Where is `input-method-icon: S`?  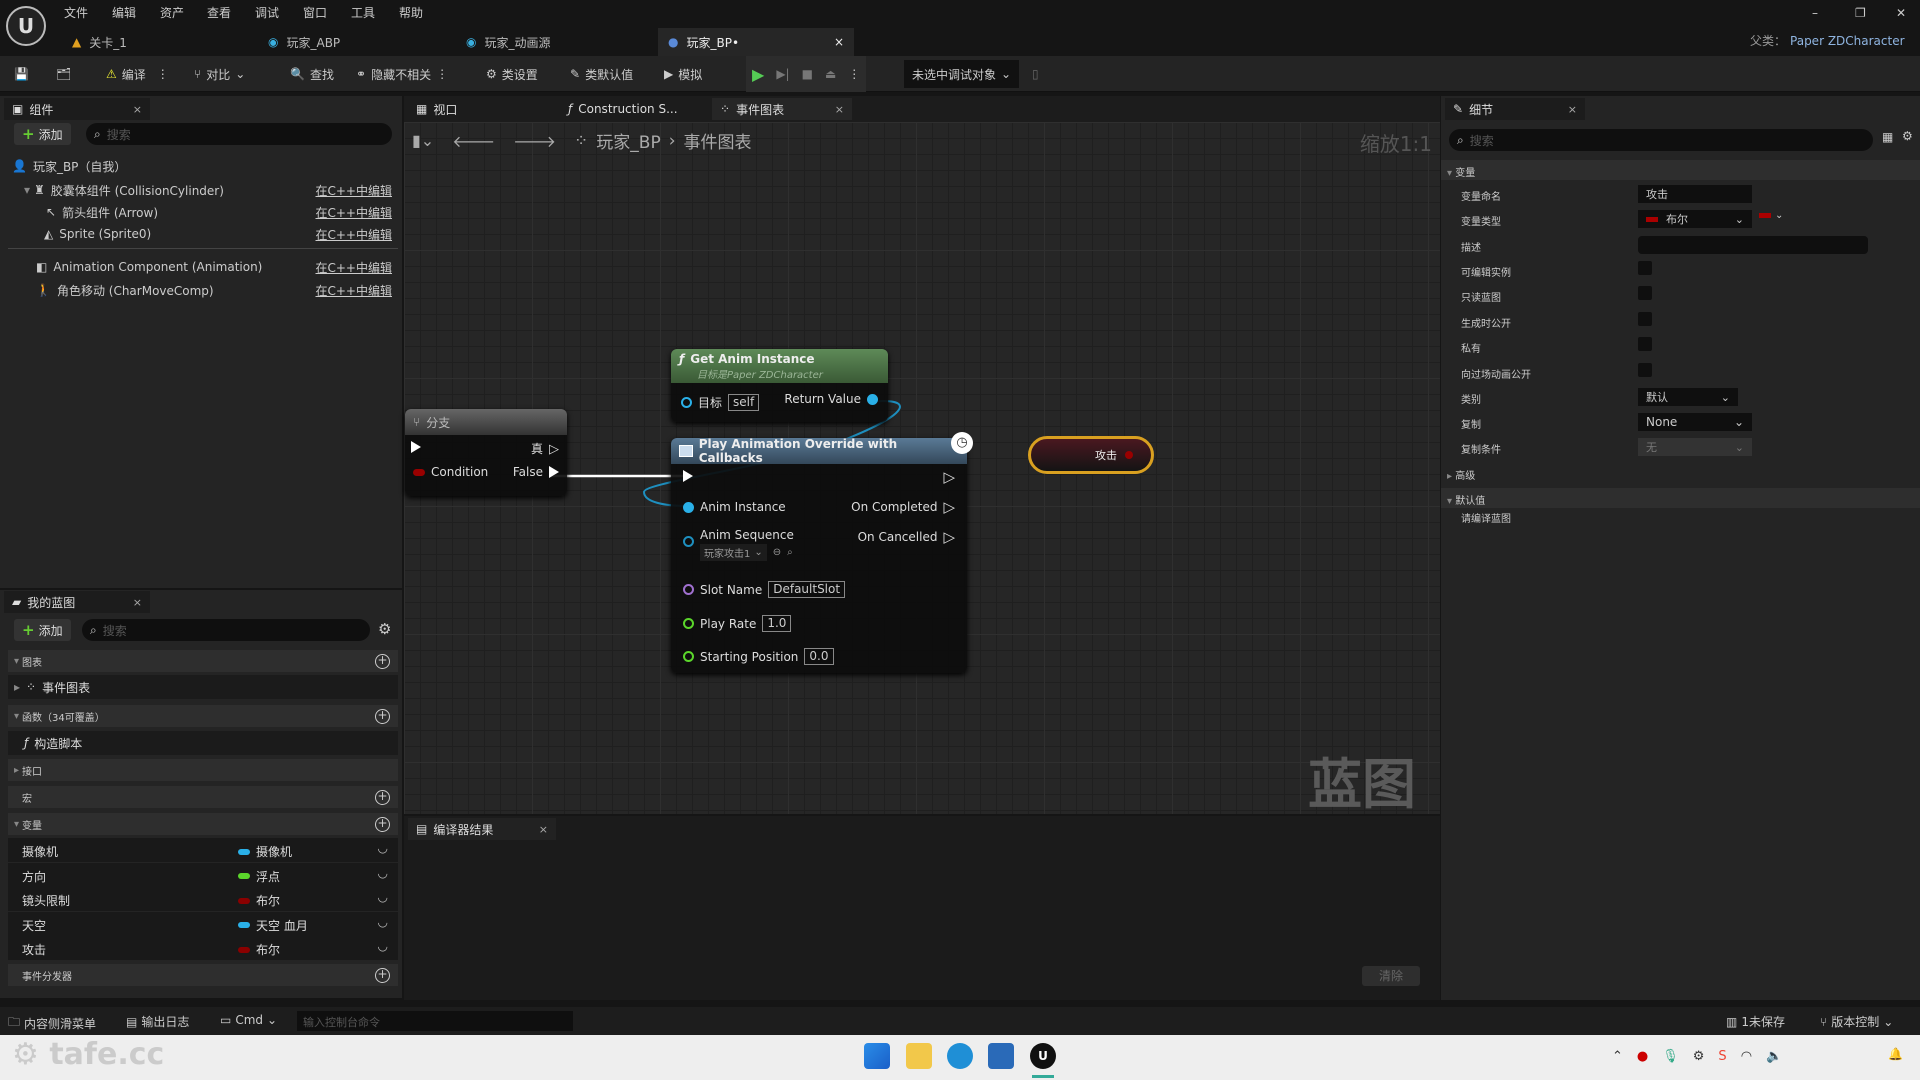 input-method-icon: S is located at coordinates (1722, 1056).